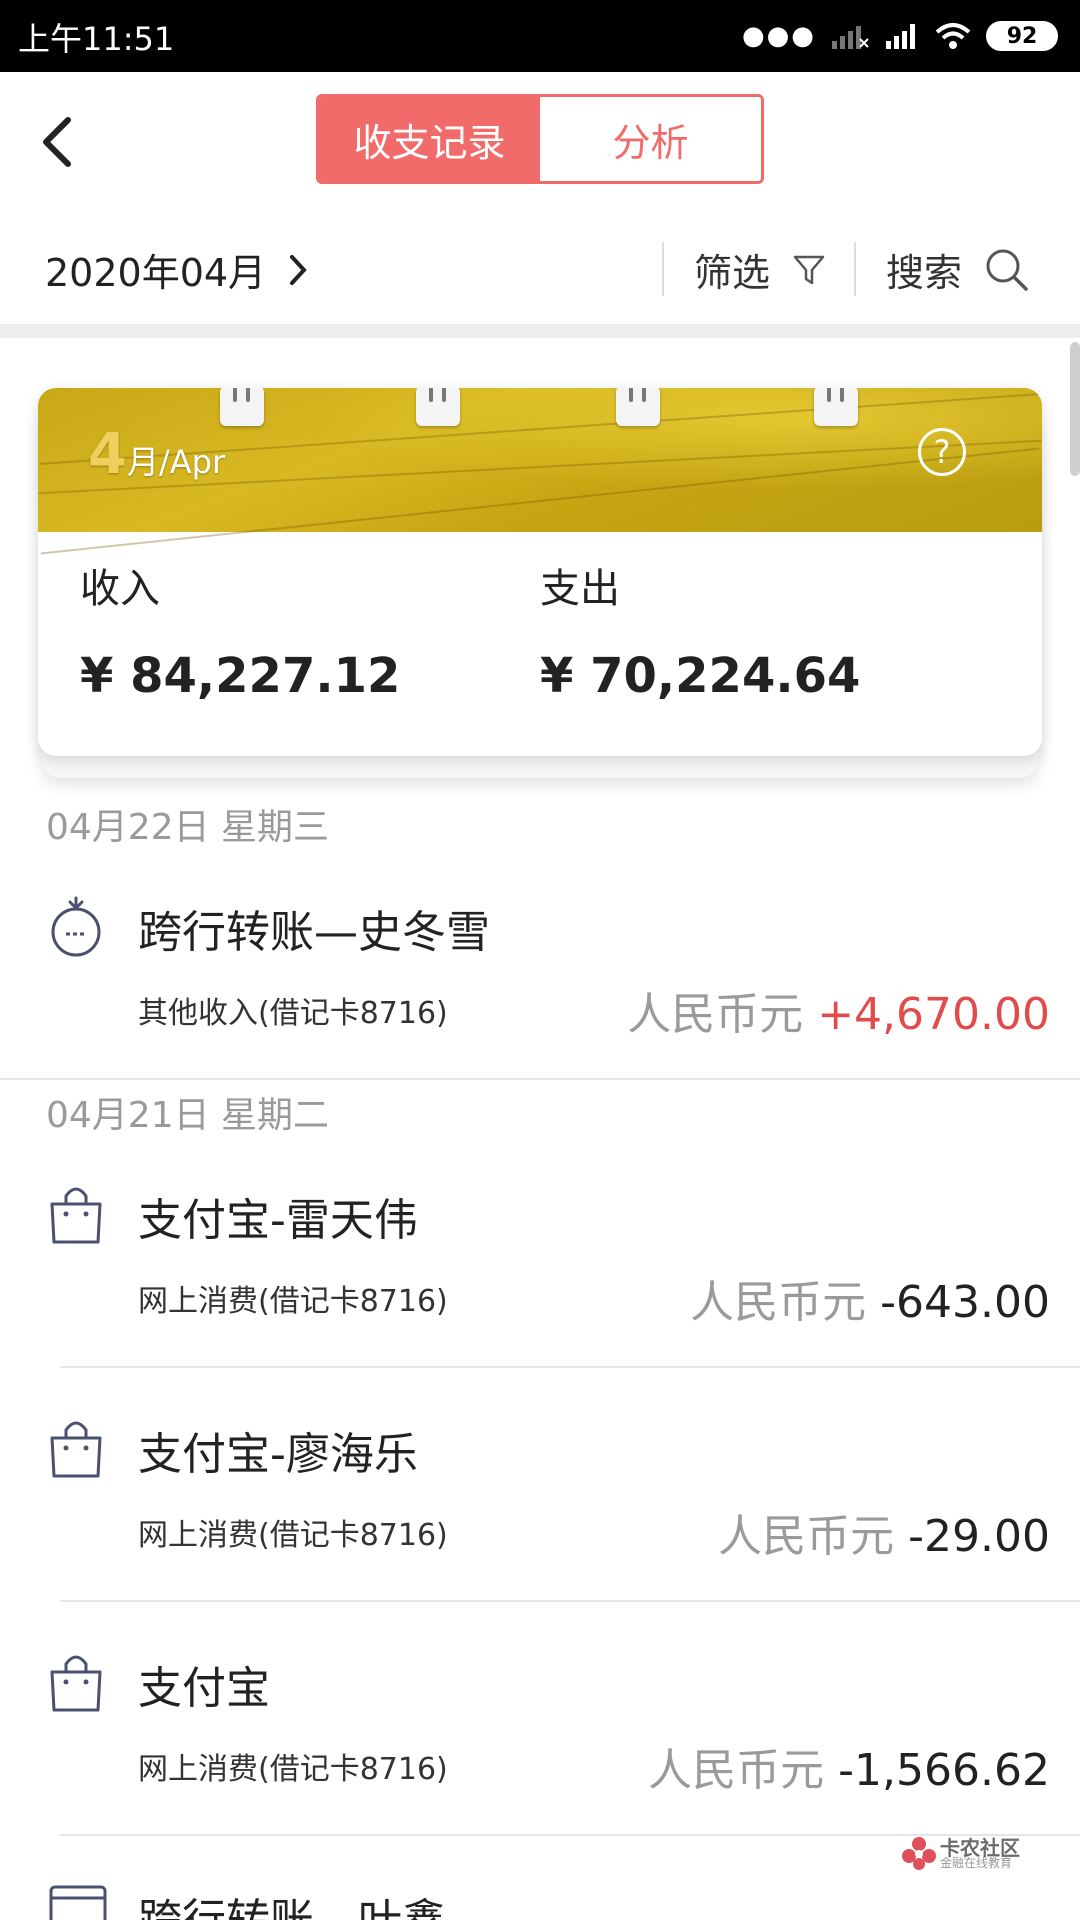 This screenshot has width=1080, height=1920. Describe the element at coordinates (314, 932) in the screenshot. I see `transaction-name: 跨行转账—史冬雪` at that location.